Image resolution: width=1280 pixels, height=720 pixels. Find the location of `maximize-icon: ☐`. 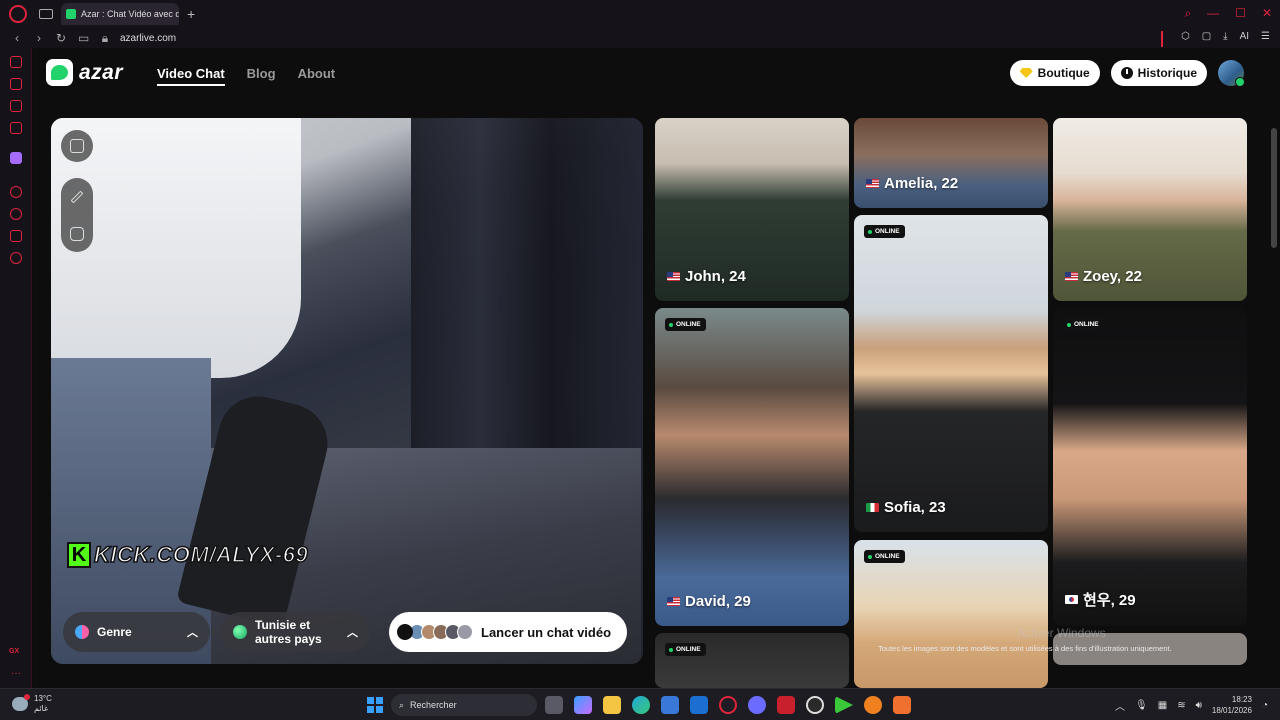

maximize-icon: ☐ is located at coordinates (1240, 13).